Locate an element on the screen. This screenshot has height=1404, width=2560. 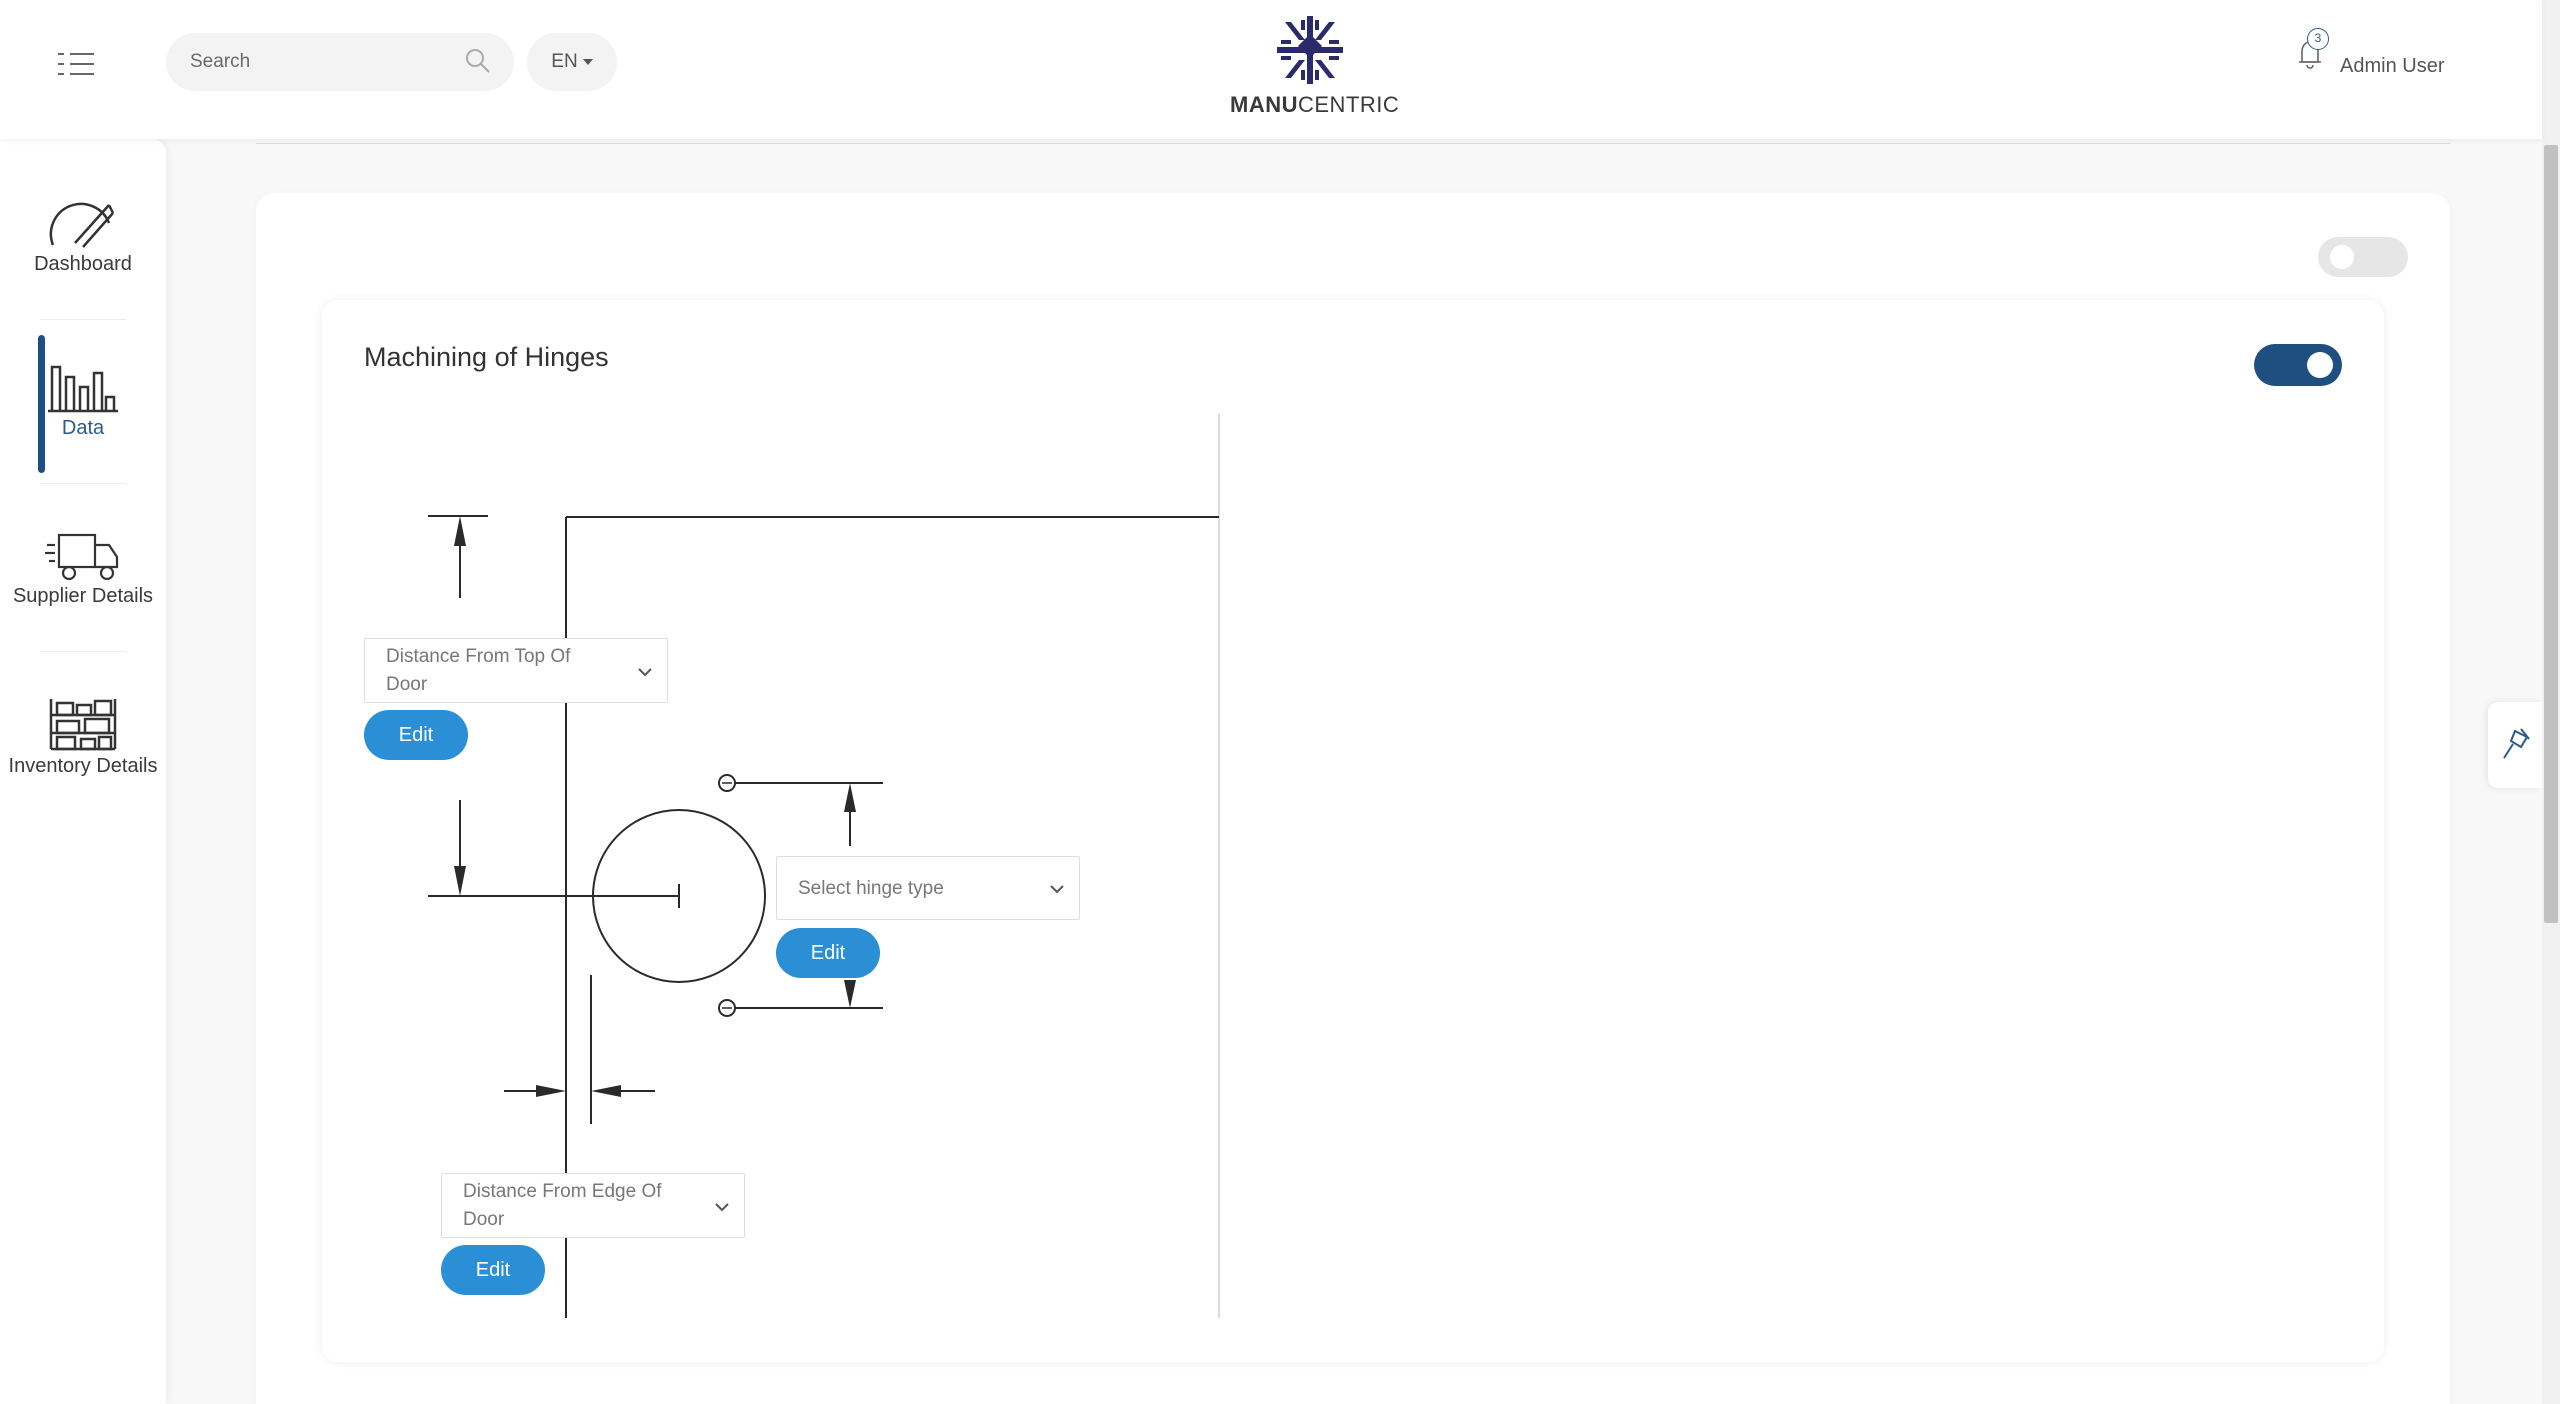
search-icon is located at coordinates (478, 61).